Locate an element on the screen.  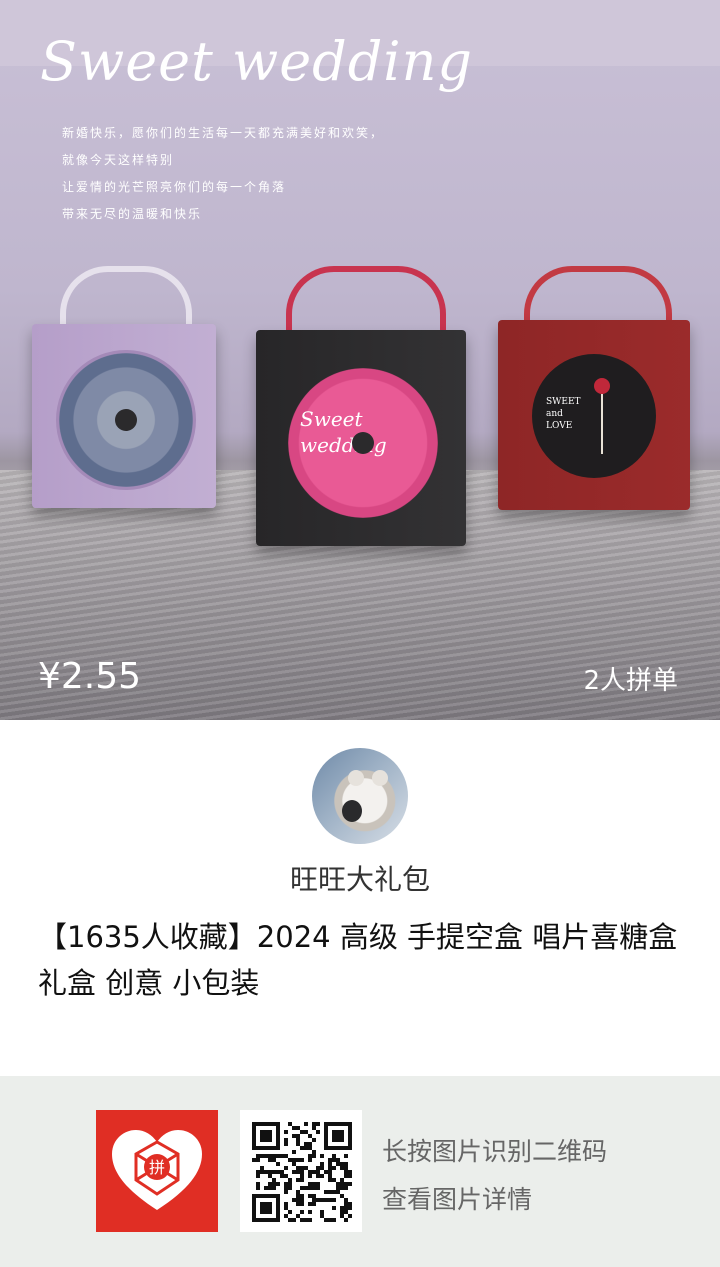
shop-avatar is located at coordinates (360, 796).